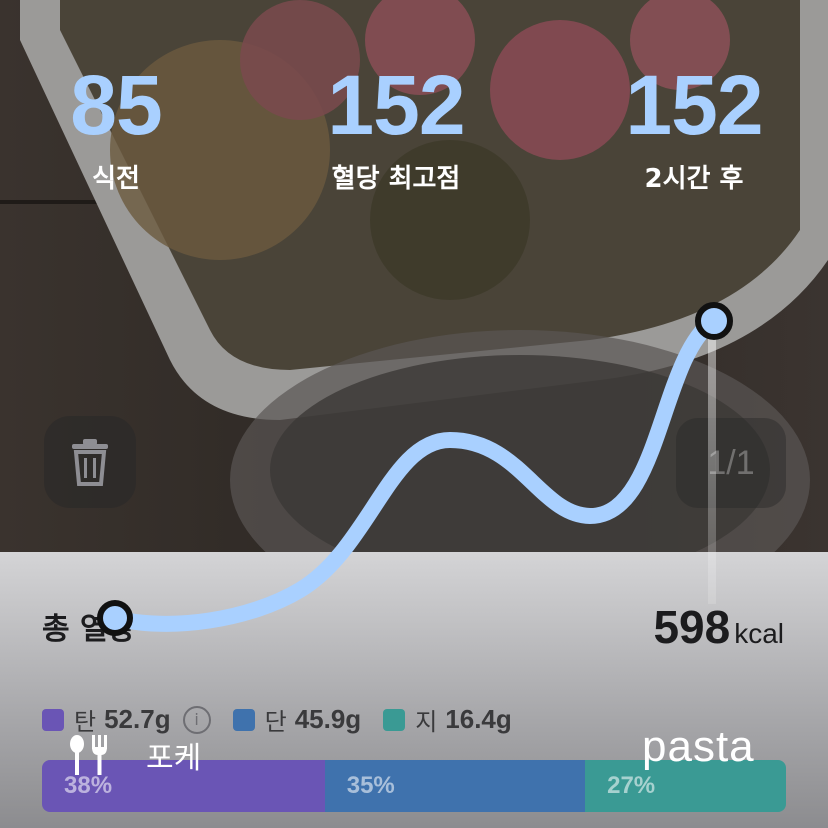 The height and width of the screenshot is (828, 828). Describe the element at coordinates (714, 321) in the screenshot. I see `end-point` at that location.